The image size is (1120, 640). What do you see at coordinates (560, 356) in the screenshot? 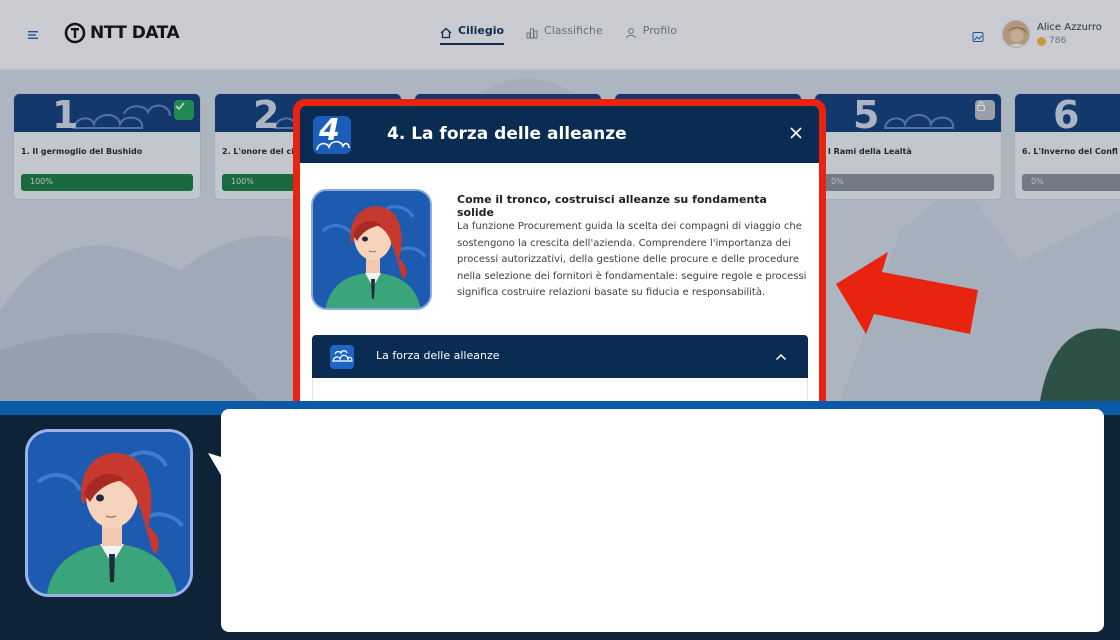
I see `accordion-header: La forza delle alleanze` at bounding box center [560, 356].